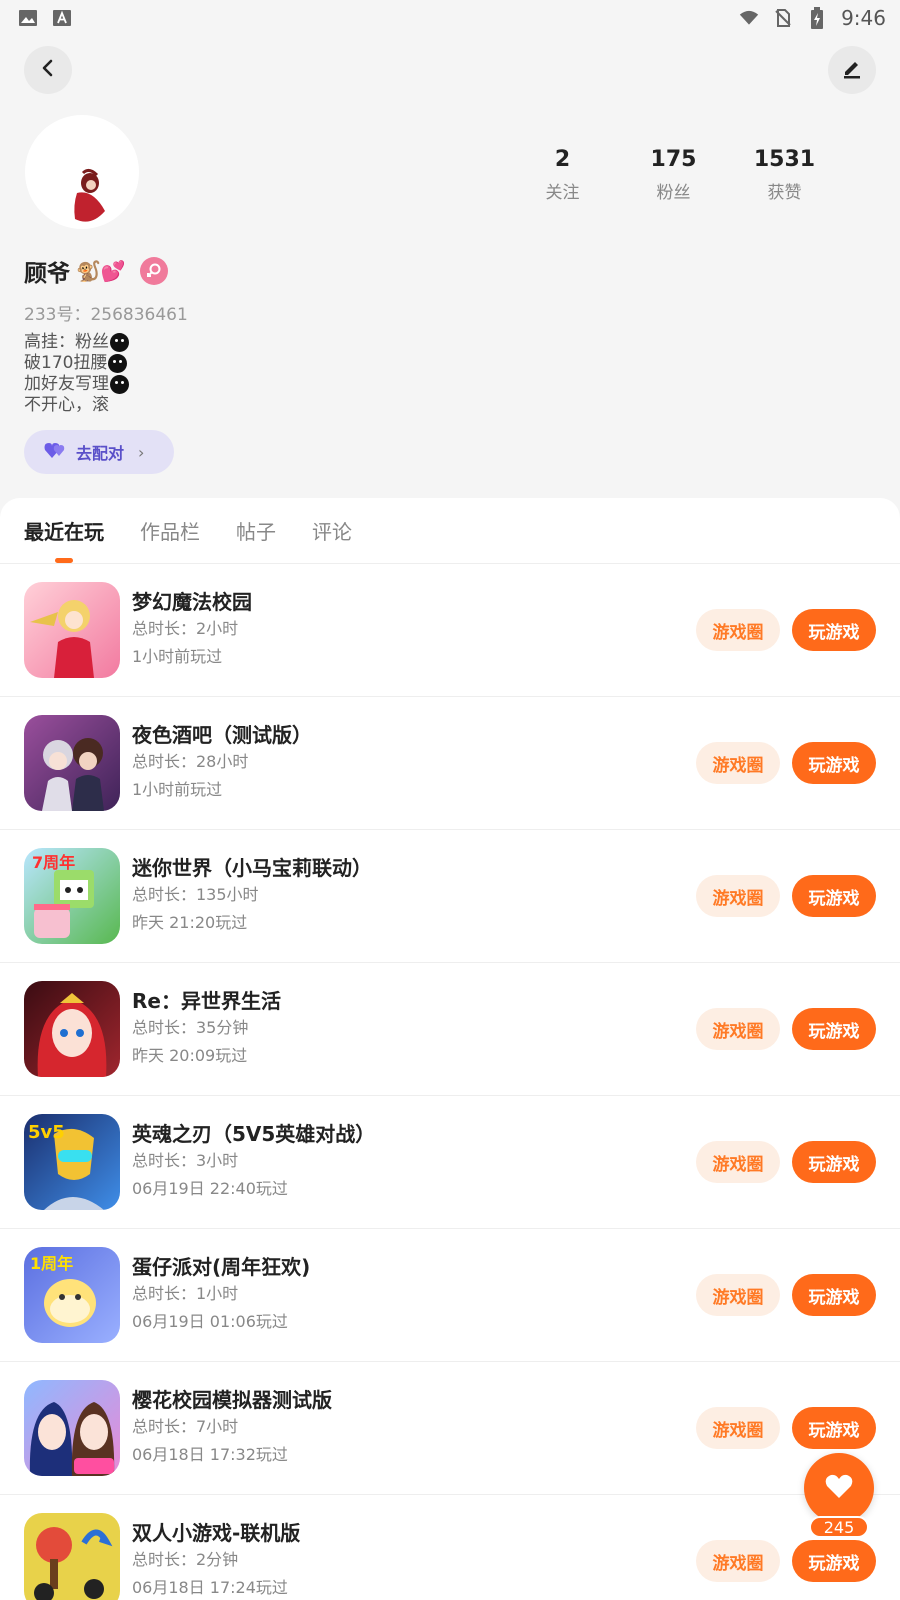 The image size is (900, 1600). I want to click on stat-label: 关注, so click(562, 193).